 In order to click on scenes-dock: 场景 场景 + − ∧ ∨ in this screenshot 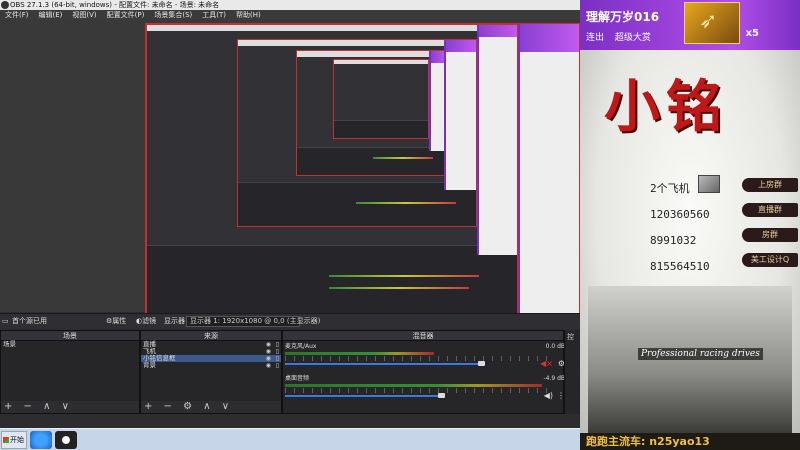, I will do `click(70, 372)`.